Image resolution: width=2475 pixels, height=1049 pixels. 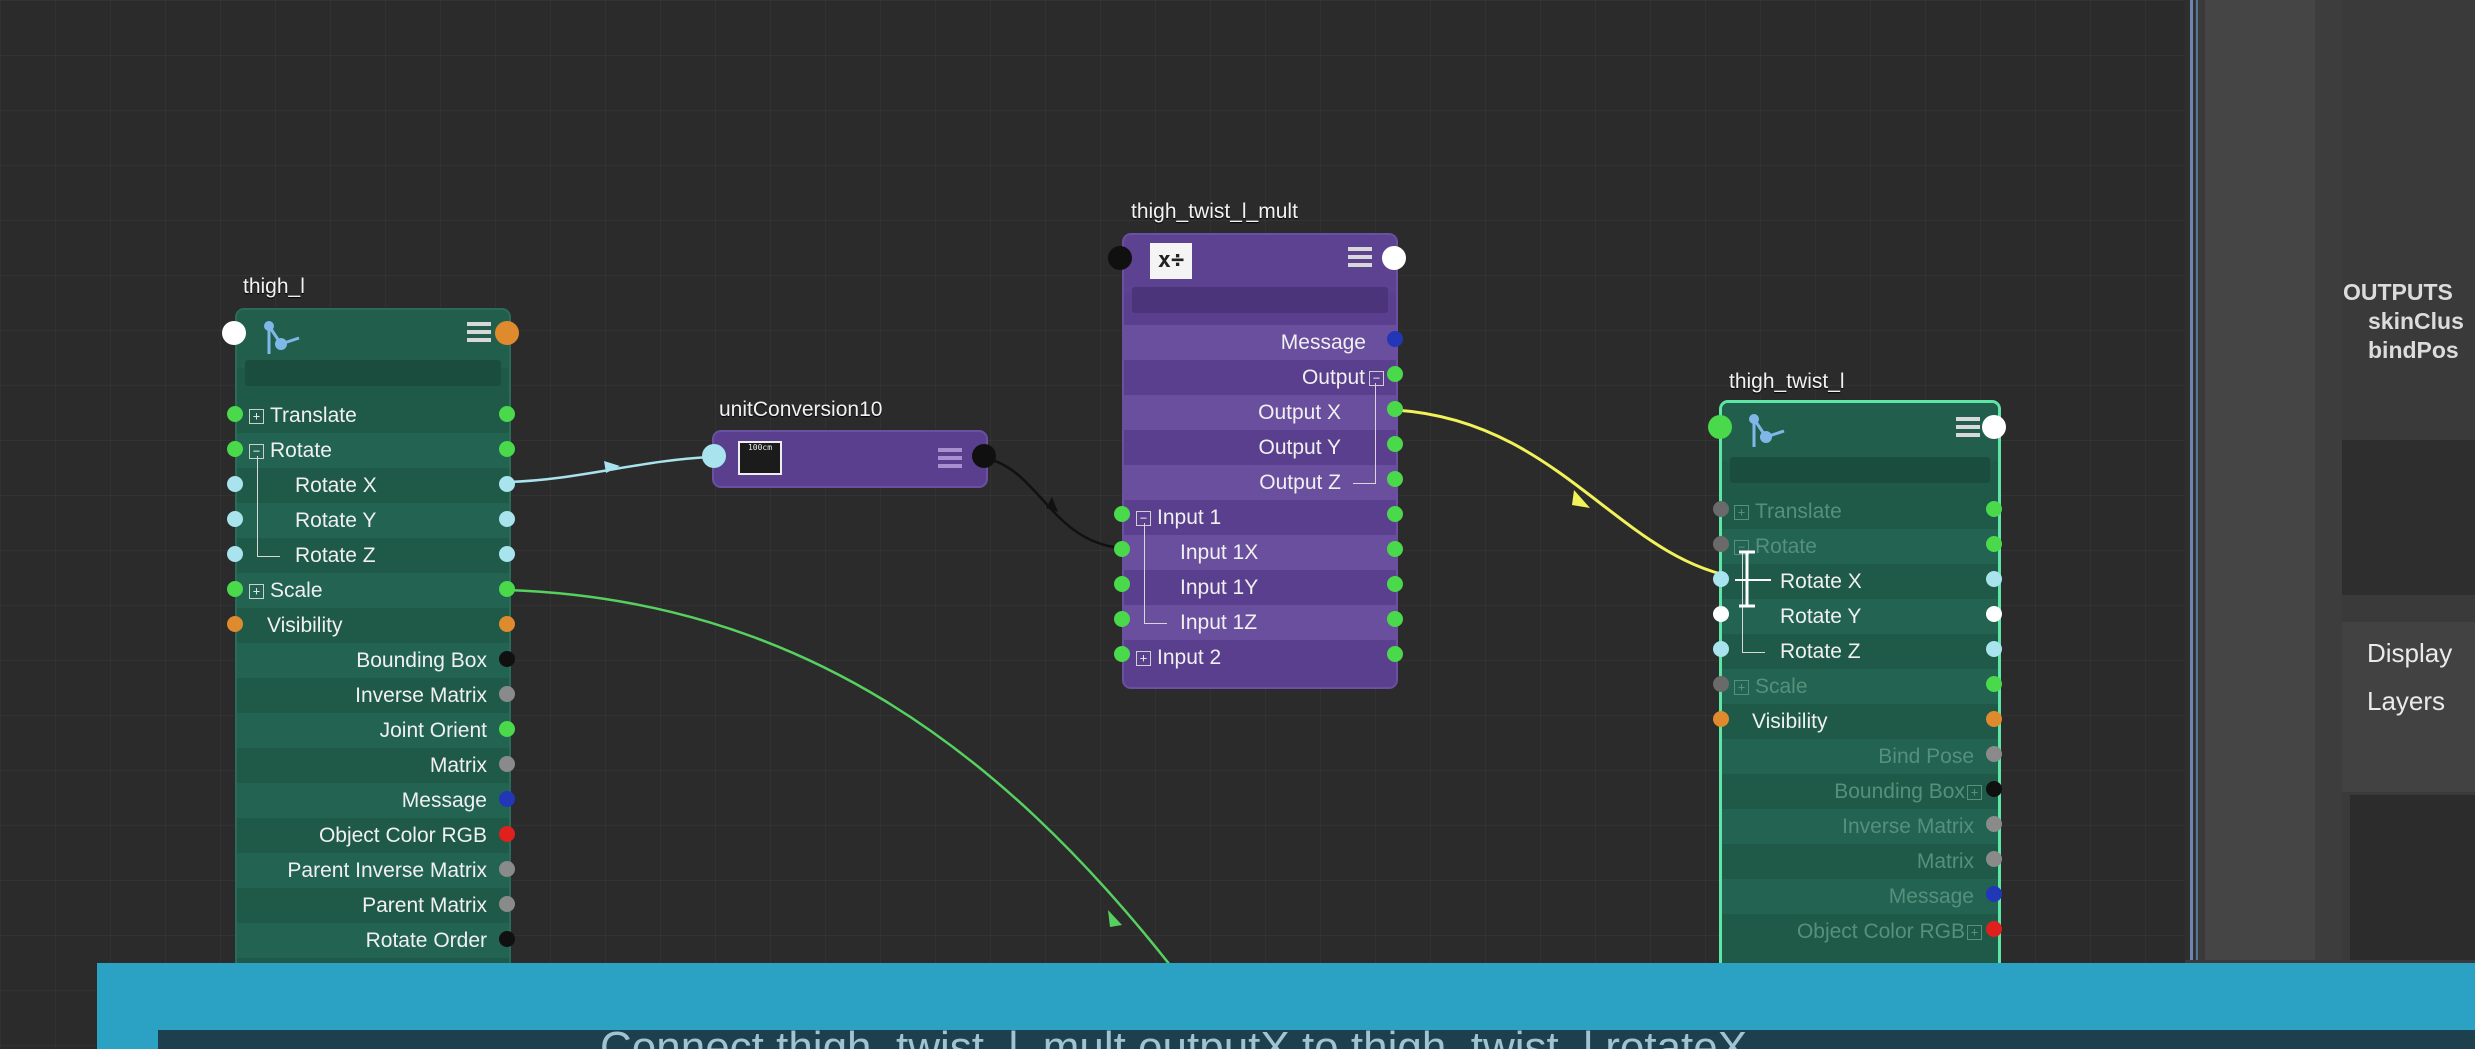 I want to click on port-in-translate, so click(x=1721, y=509).